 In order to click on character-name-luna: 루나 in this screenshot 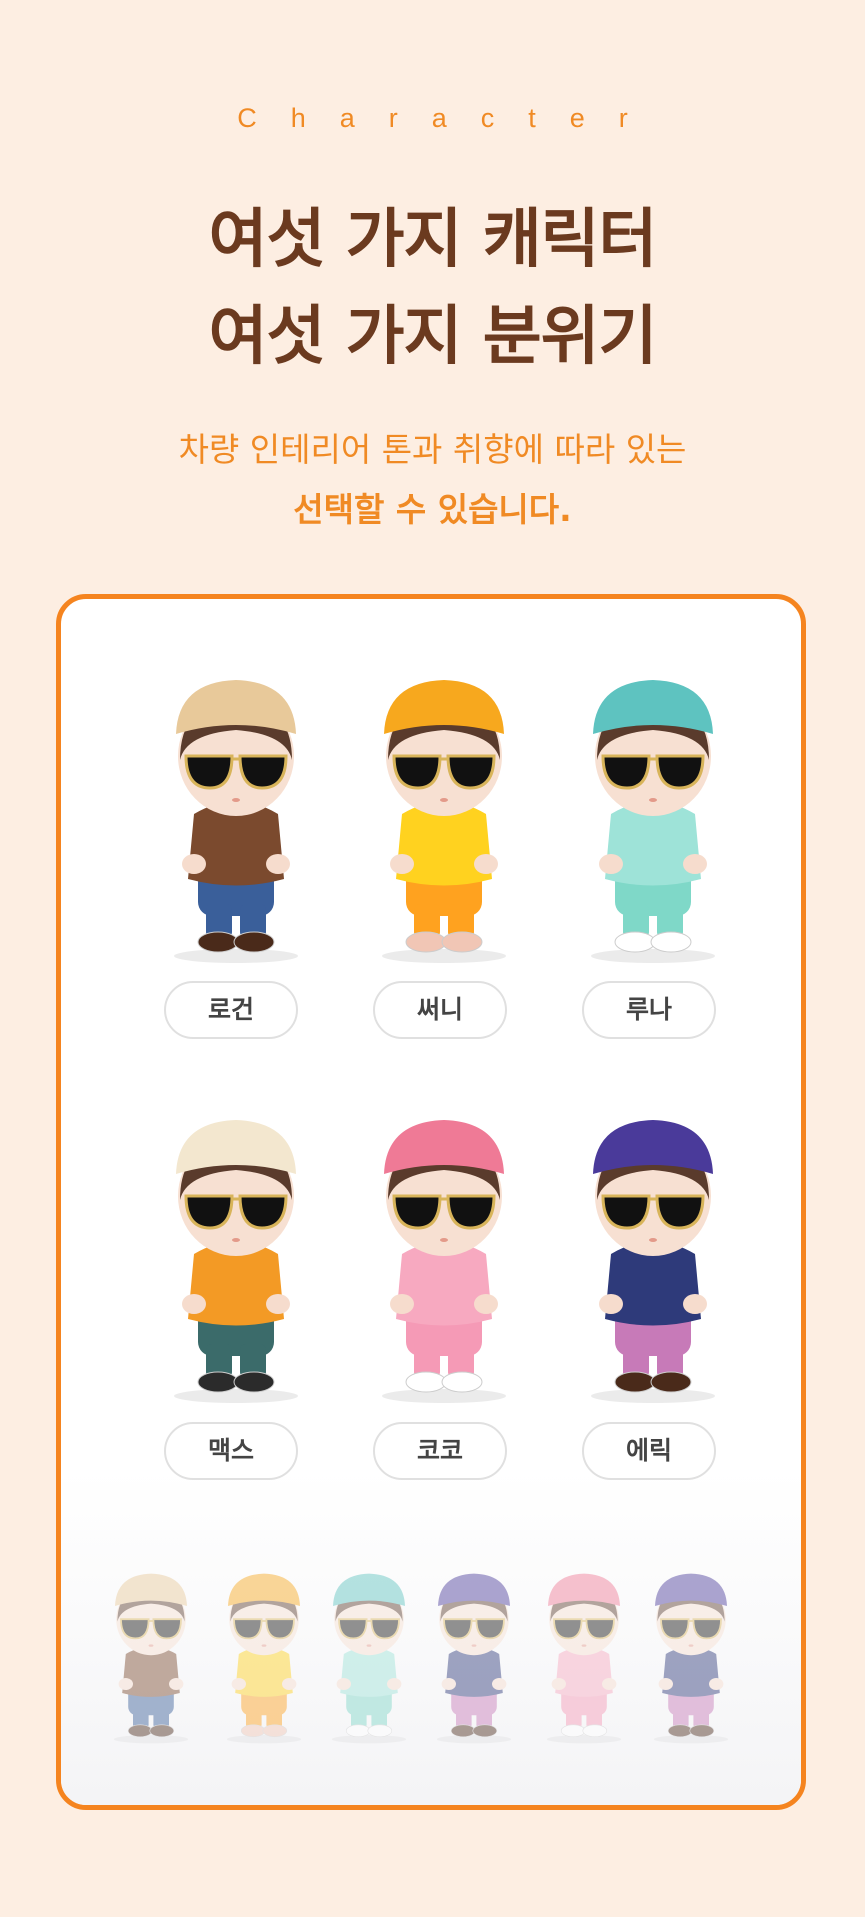, I will do `click(649, 1010)`.